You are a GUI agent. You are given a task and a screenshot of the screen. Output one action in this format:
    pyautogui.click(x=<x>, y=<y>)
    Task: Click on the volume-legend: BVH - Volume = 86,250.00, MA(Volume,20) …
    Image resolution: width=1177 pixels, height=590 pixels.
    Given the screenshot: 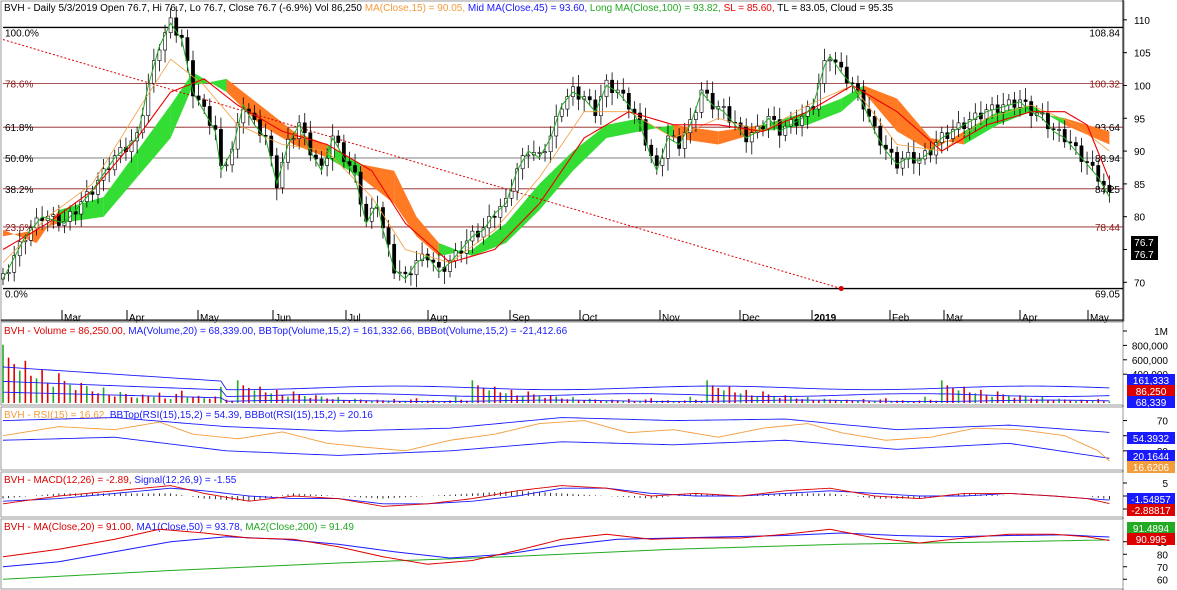 What is the action you would take?
    pyautogui.click(x=286, y=331)
    